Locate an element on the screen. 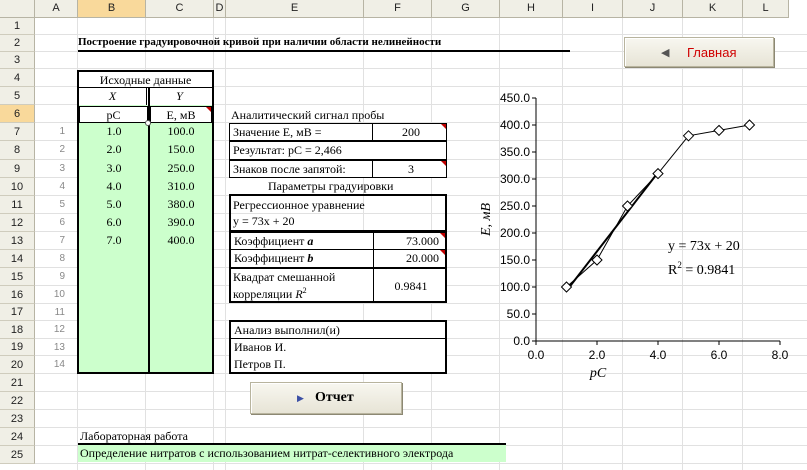 This screenshot has height=470, width=807. row-index: 1 is located at coordinates (62, 131).